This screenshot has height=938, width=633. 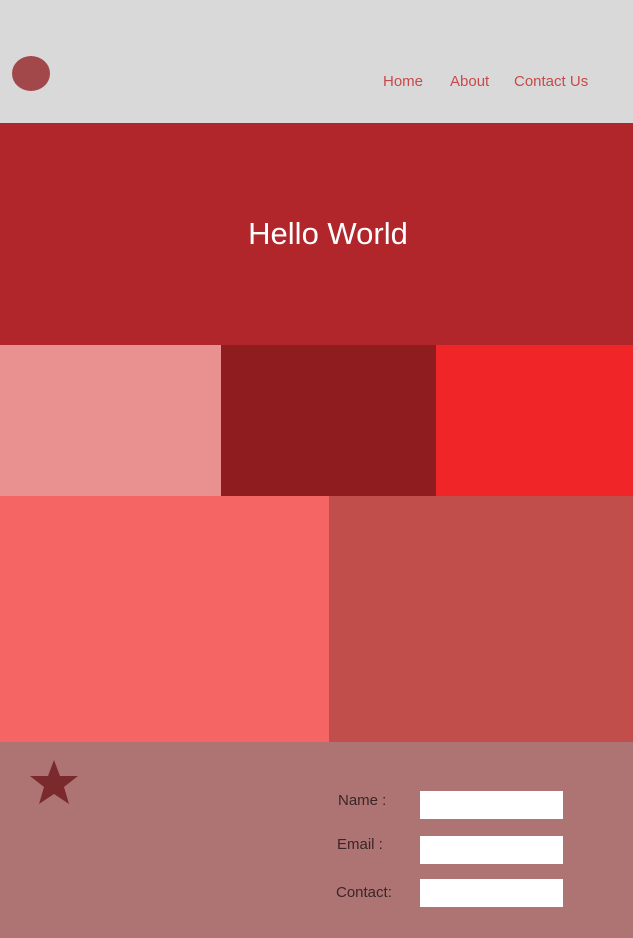 I want to click on logo, so click(x=31, y=73).